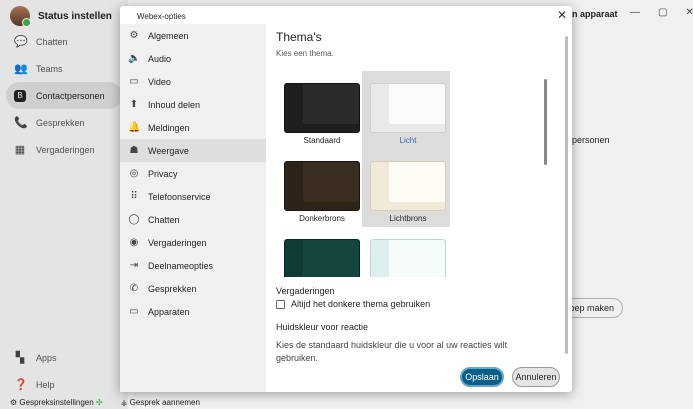 This screenshot has width=693, height=409. I want to click on devices-icon: ▭, so click(134, 311).